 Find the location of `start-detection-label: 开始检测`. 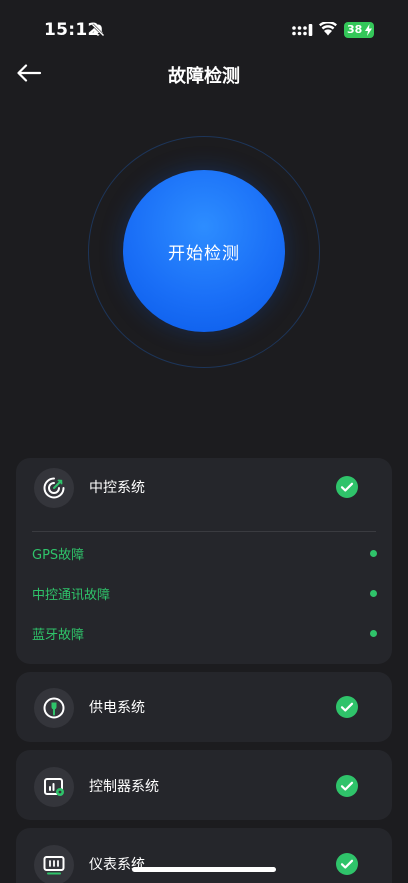

start-detection-label: 开始检测 is located at coordinates (204, 253).